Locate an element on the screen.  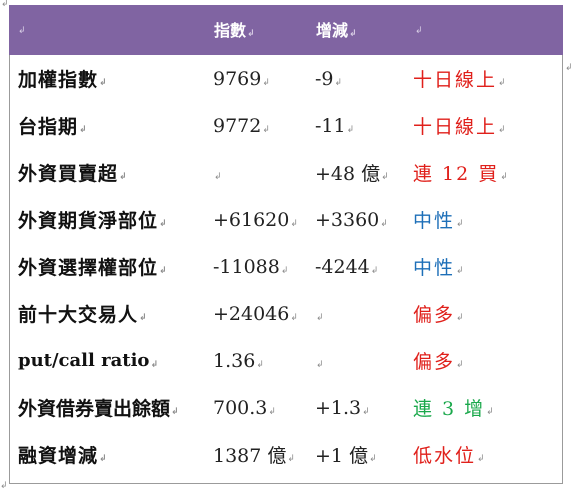
row-status: 連 3 增 is located at coordinates (449, 409).